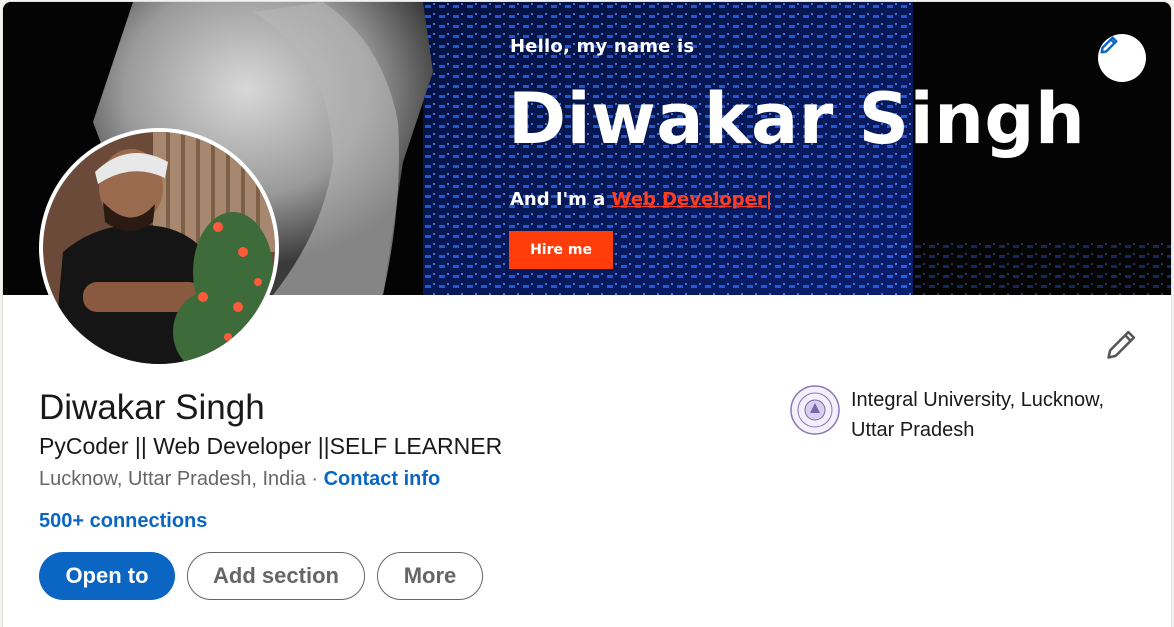 This screenshot has height=627, width=1174. I want to click on profile-avatar, so click(159, 248).